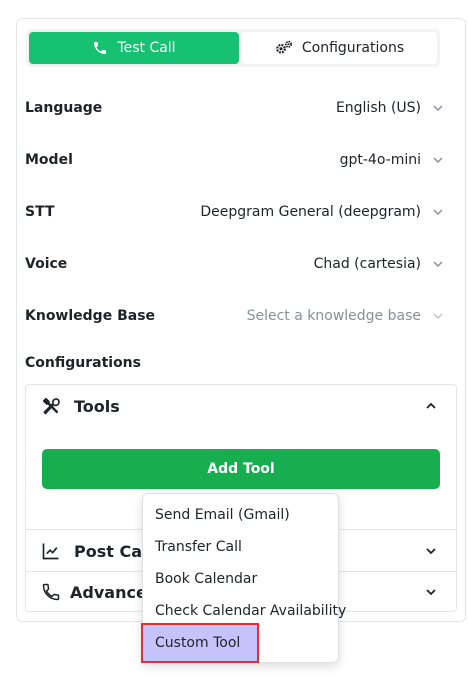  I want to click on model-value: gpt-4o-mini, so click(380, 160).